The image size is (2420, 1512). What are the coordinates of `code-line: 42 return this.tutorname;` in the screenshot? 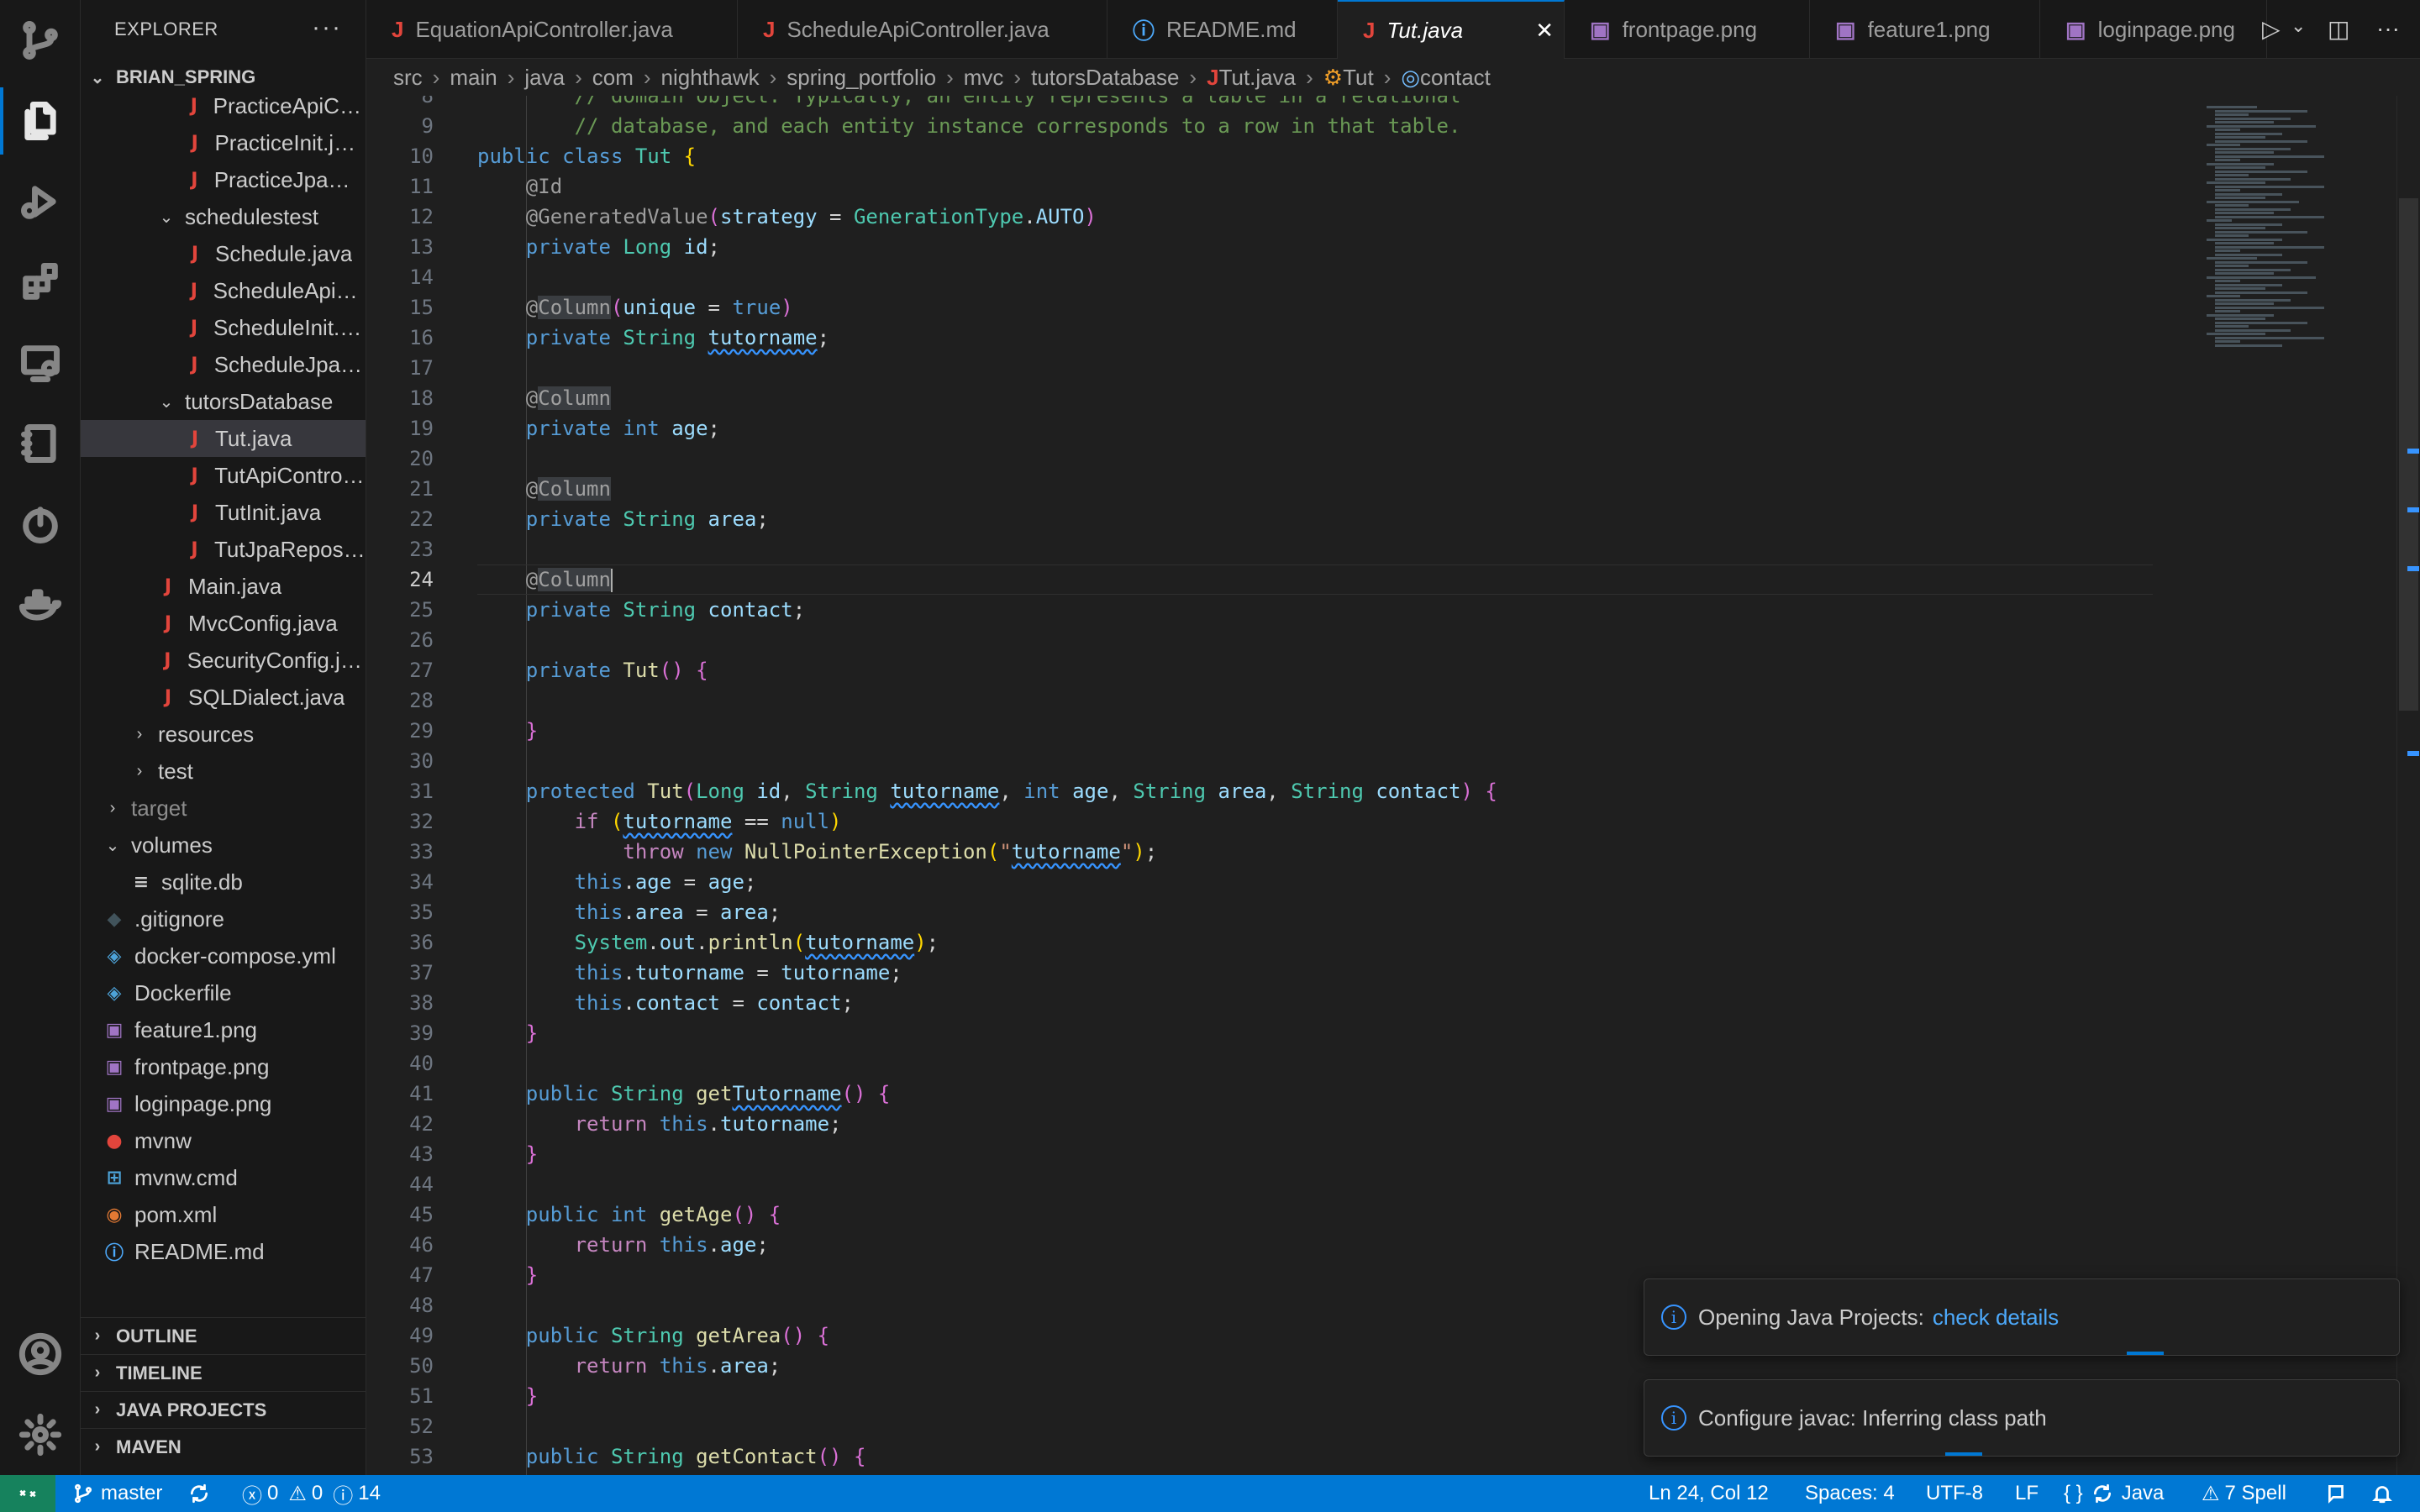 It's located at (1281, 1124).